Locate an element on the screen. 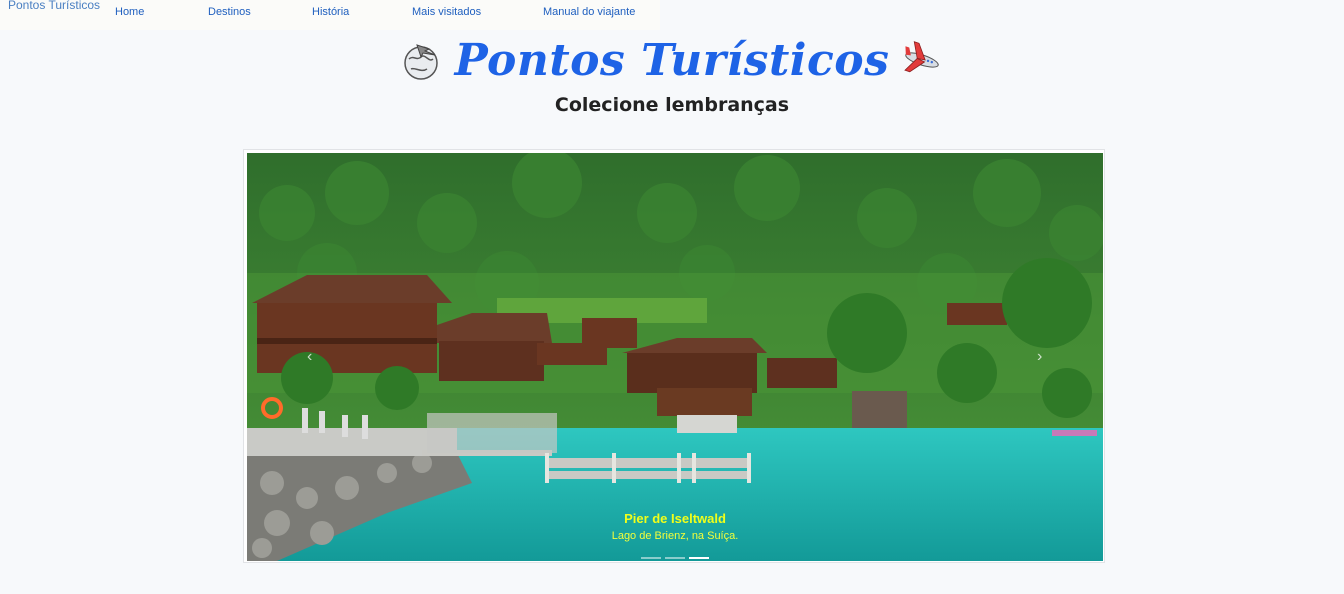  nav-item-home: Home is located at coordinates (129, 12).